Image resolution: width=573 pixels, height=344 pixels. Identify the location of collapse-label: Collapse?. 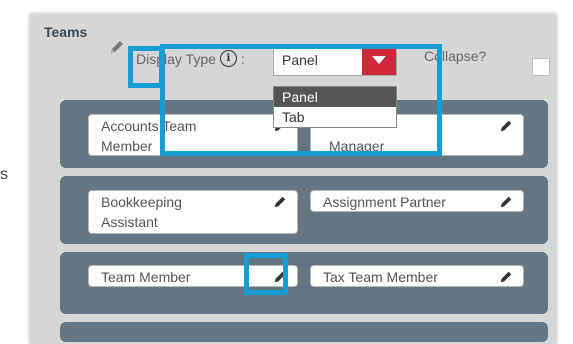
(455, 56).